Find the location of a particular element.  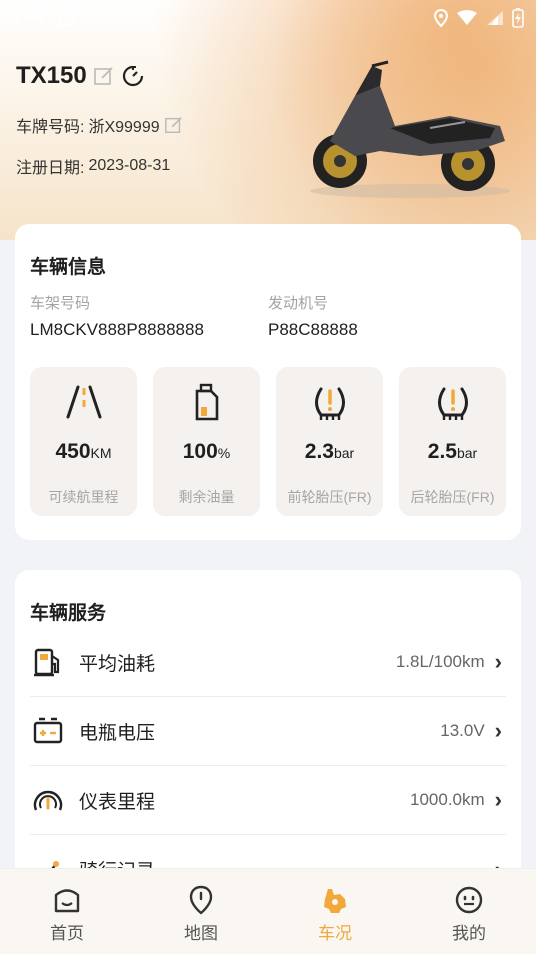

tab-vehicle-status: 车况 is located at coordinates (335, 911).